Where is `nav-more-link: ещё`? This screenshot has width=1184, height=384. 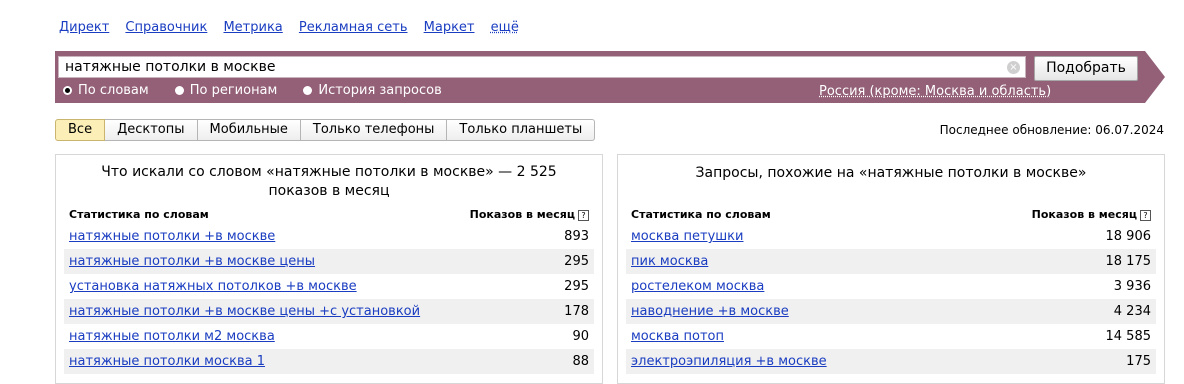
nav-more-link: ещё is located at coordinates (505, 27).